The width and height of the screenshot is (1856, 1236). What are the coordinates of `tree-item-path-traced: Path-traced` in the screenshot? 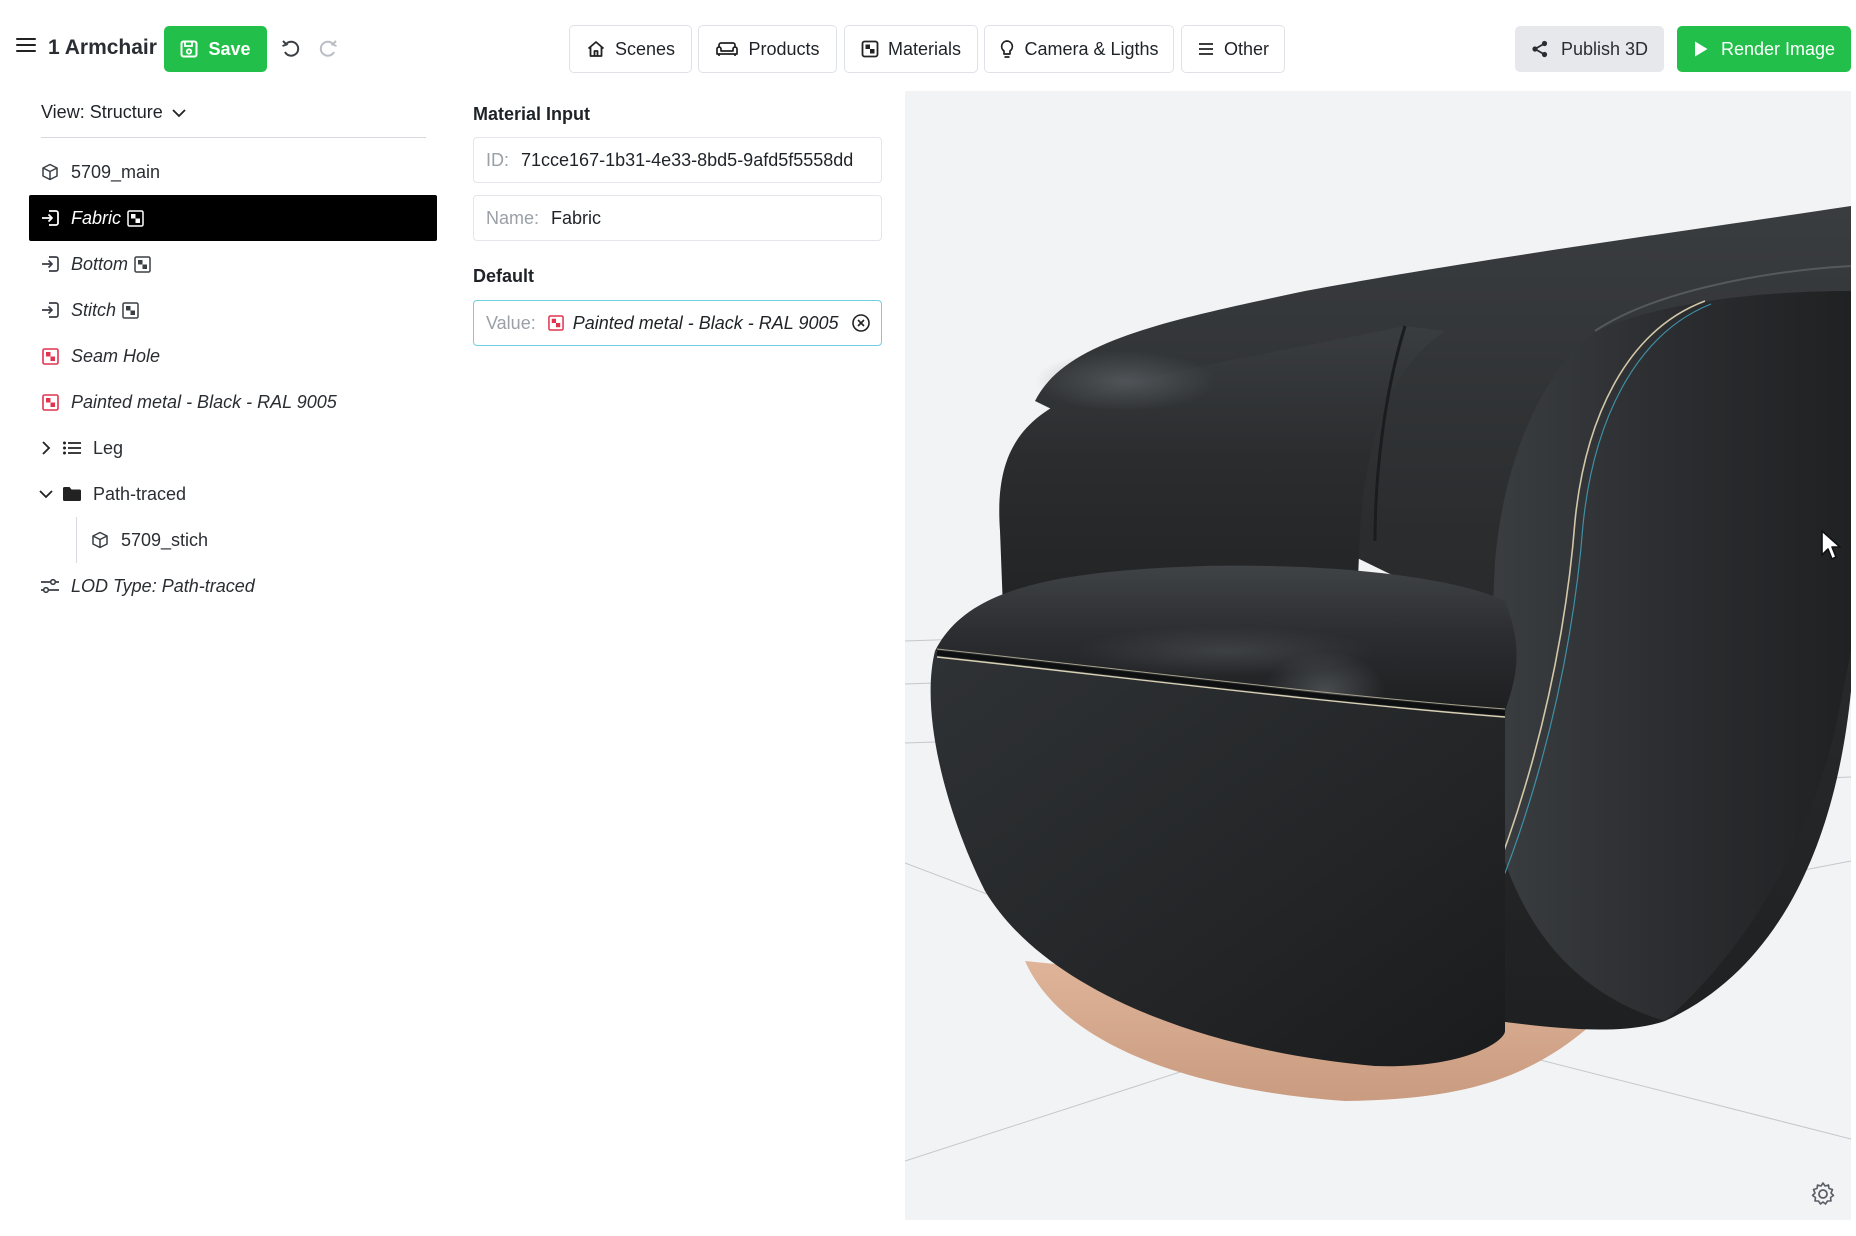 It's located at (233, 494).